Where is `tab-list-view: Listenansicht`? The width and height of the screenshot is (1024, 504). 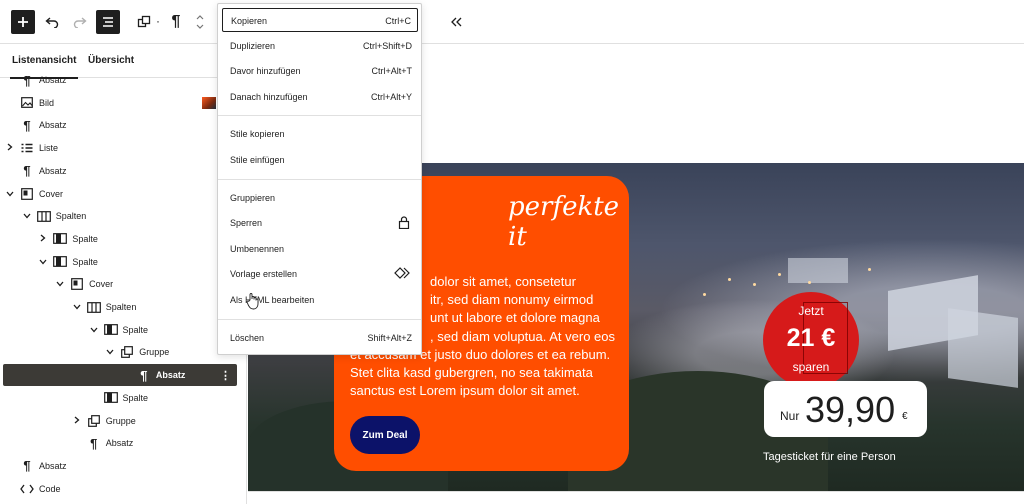 tab-list-view: Listenansicht is located at coordinates (44, 67).